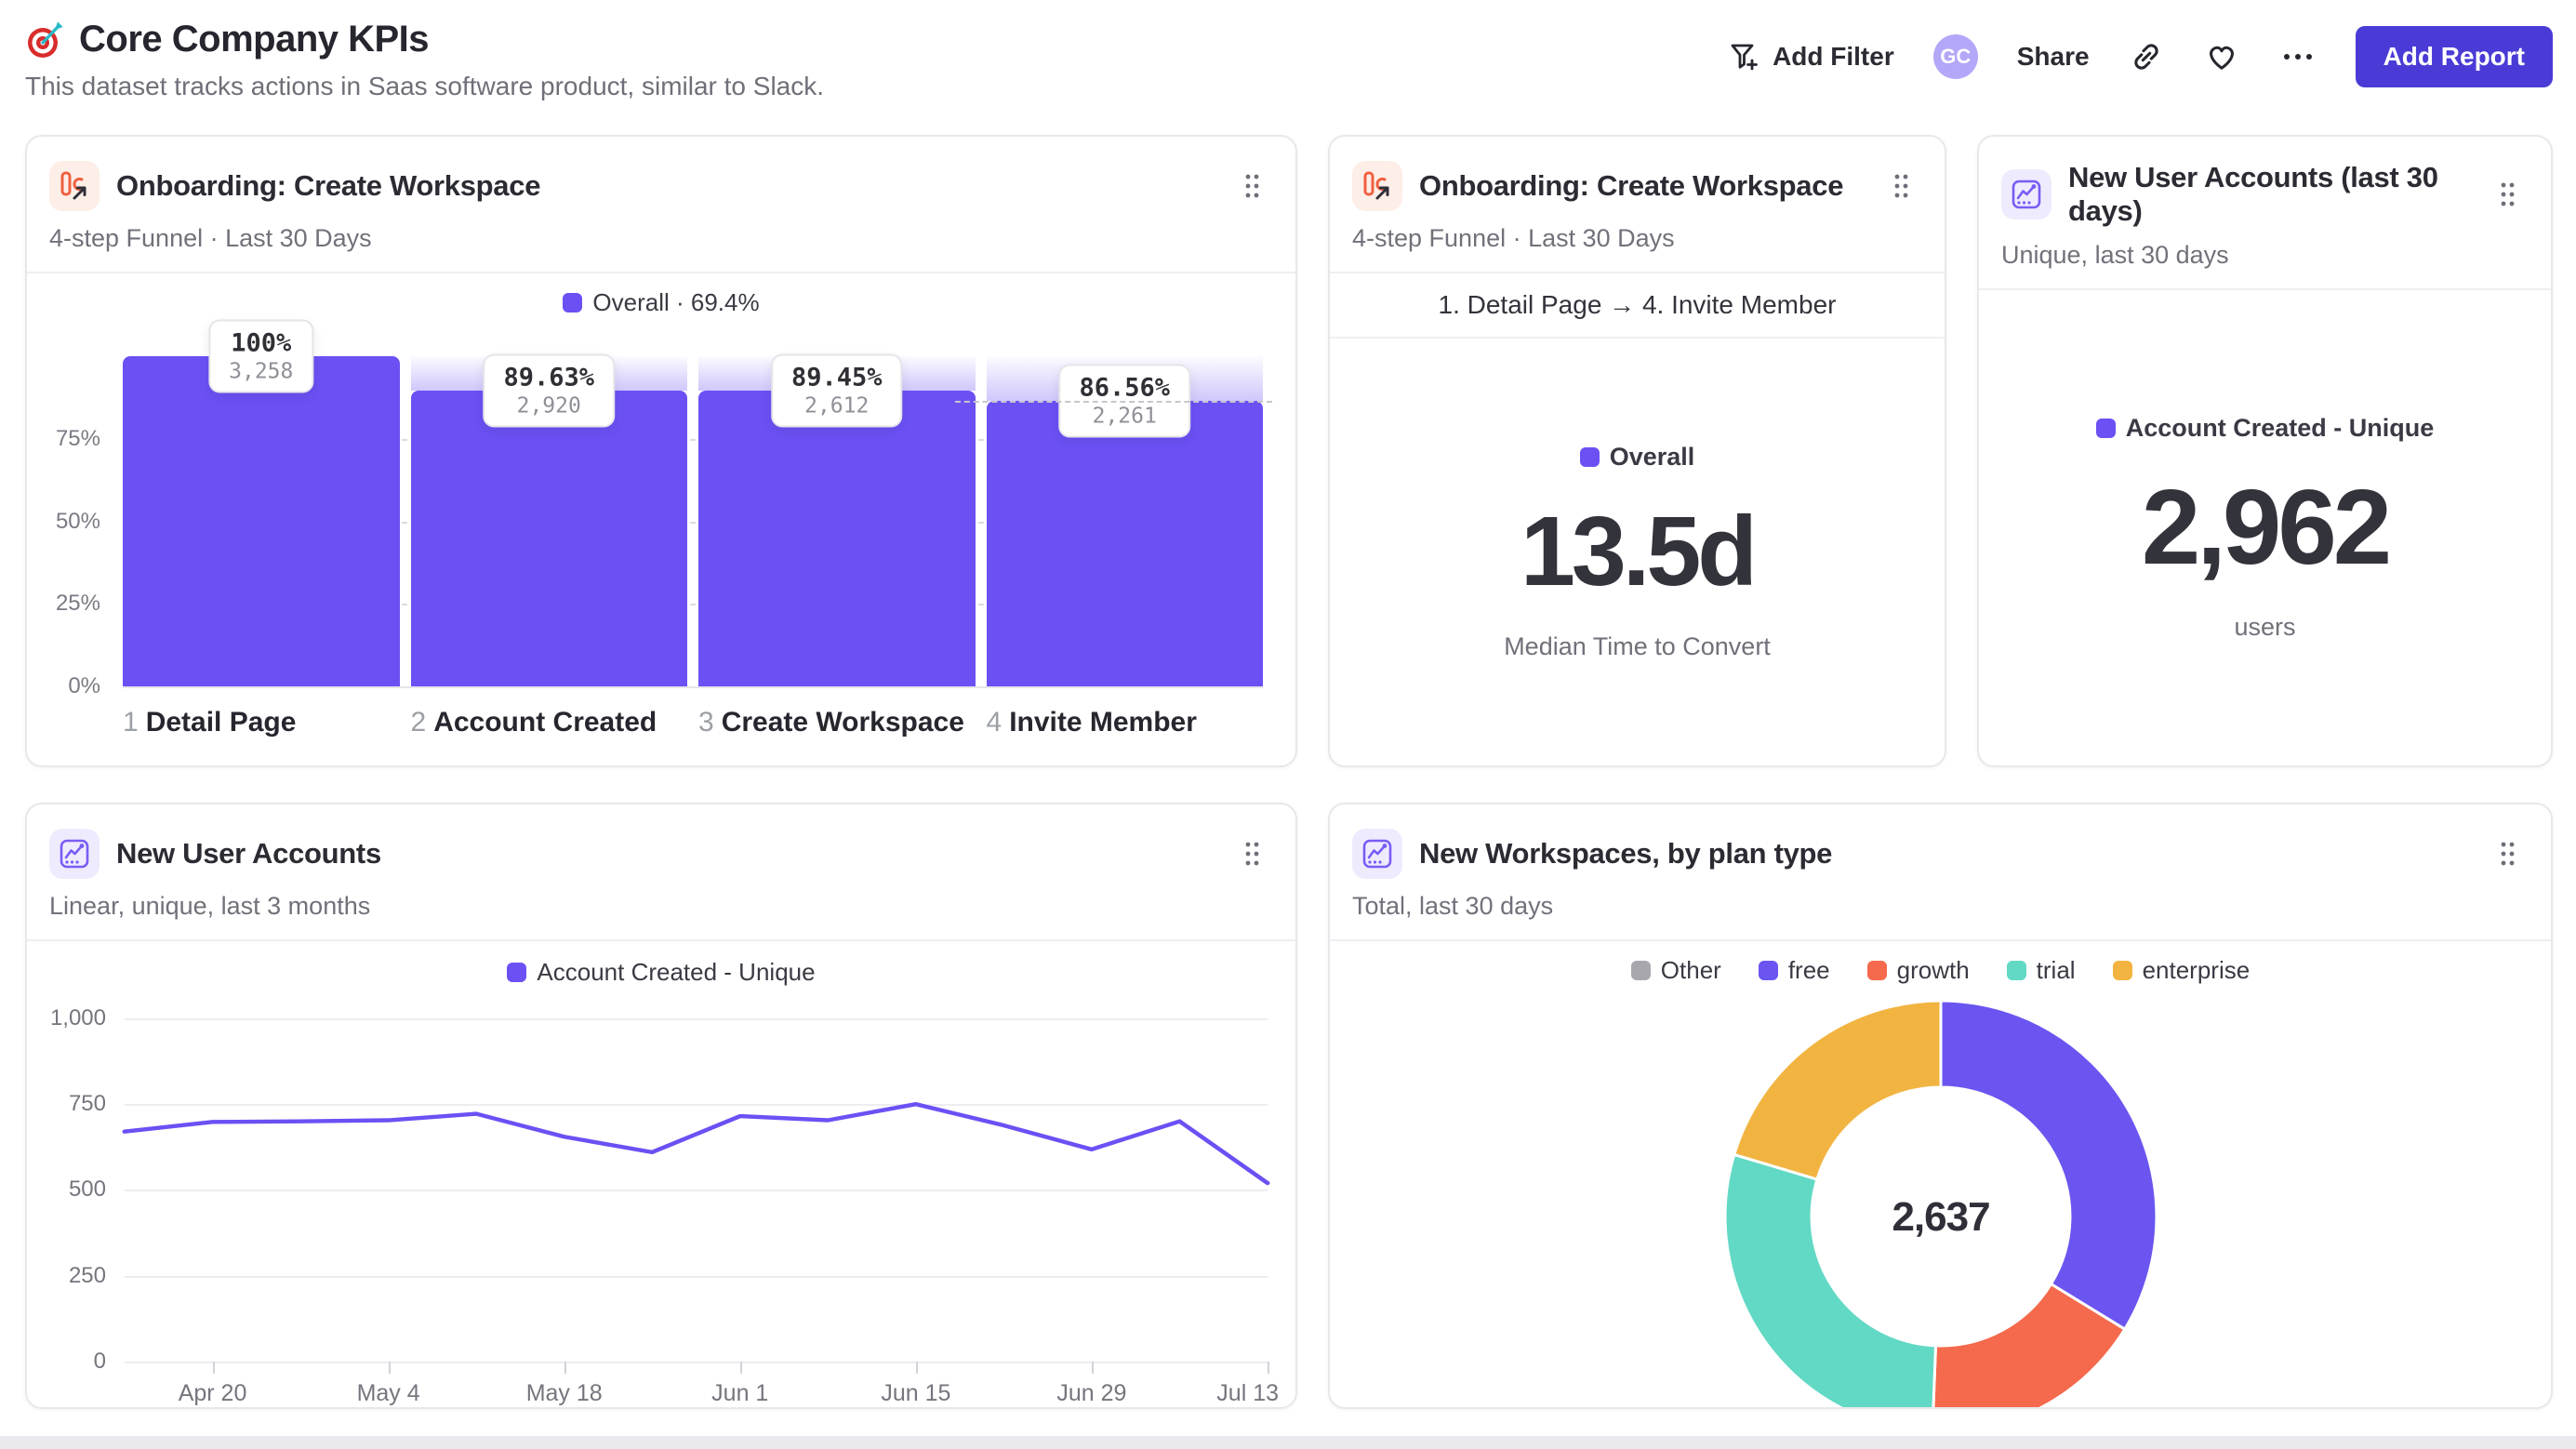 This screenshot has width=2576, height=1449. I want to click on line-series-svg, so click(696, 1190).